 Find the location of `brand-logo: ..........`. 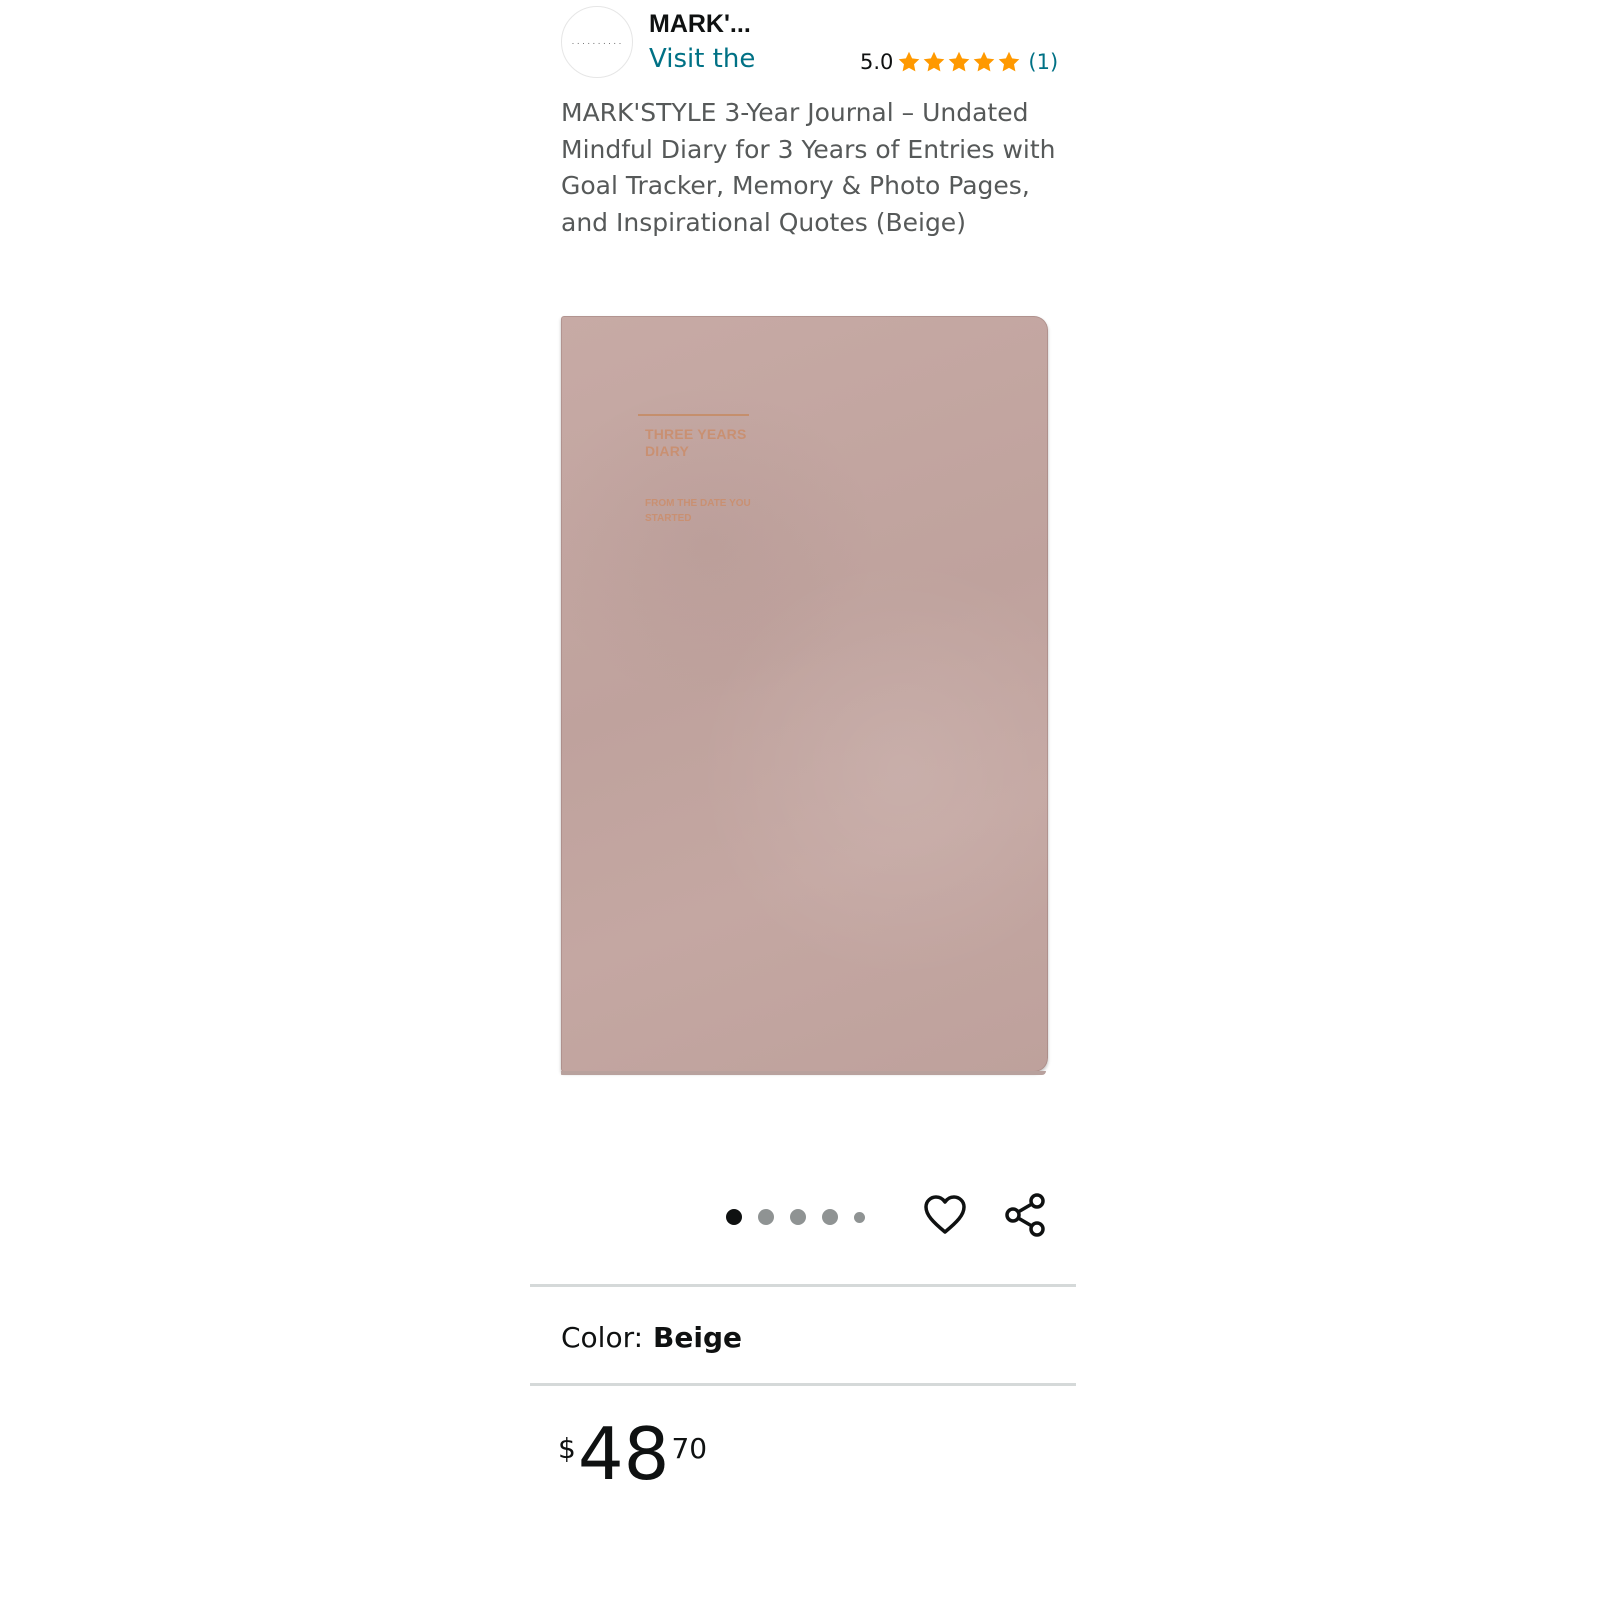

brand-logo: .......... is located at coordinates (597, 42).